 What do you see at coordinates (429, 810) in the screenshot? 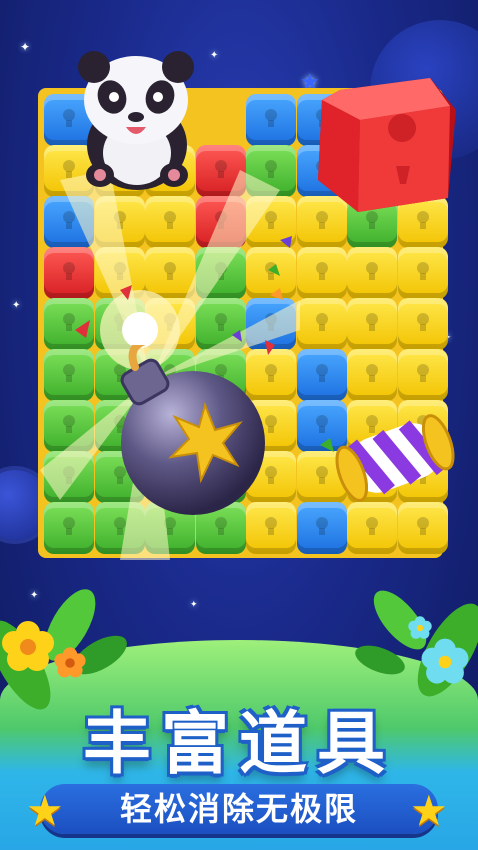
I see `star-right-icon: ★` at bounding box center [429, 810].